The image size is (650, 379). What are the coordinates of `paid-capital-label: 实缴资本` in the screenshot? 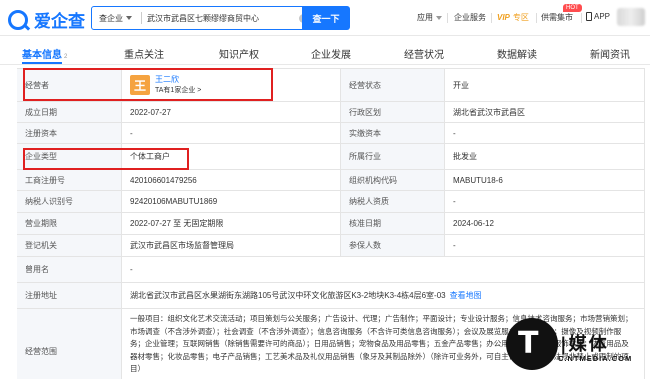 It's located at (393, 133).